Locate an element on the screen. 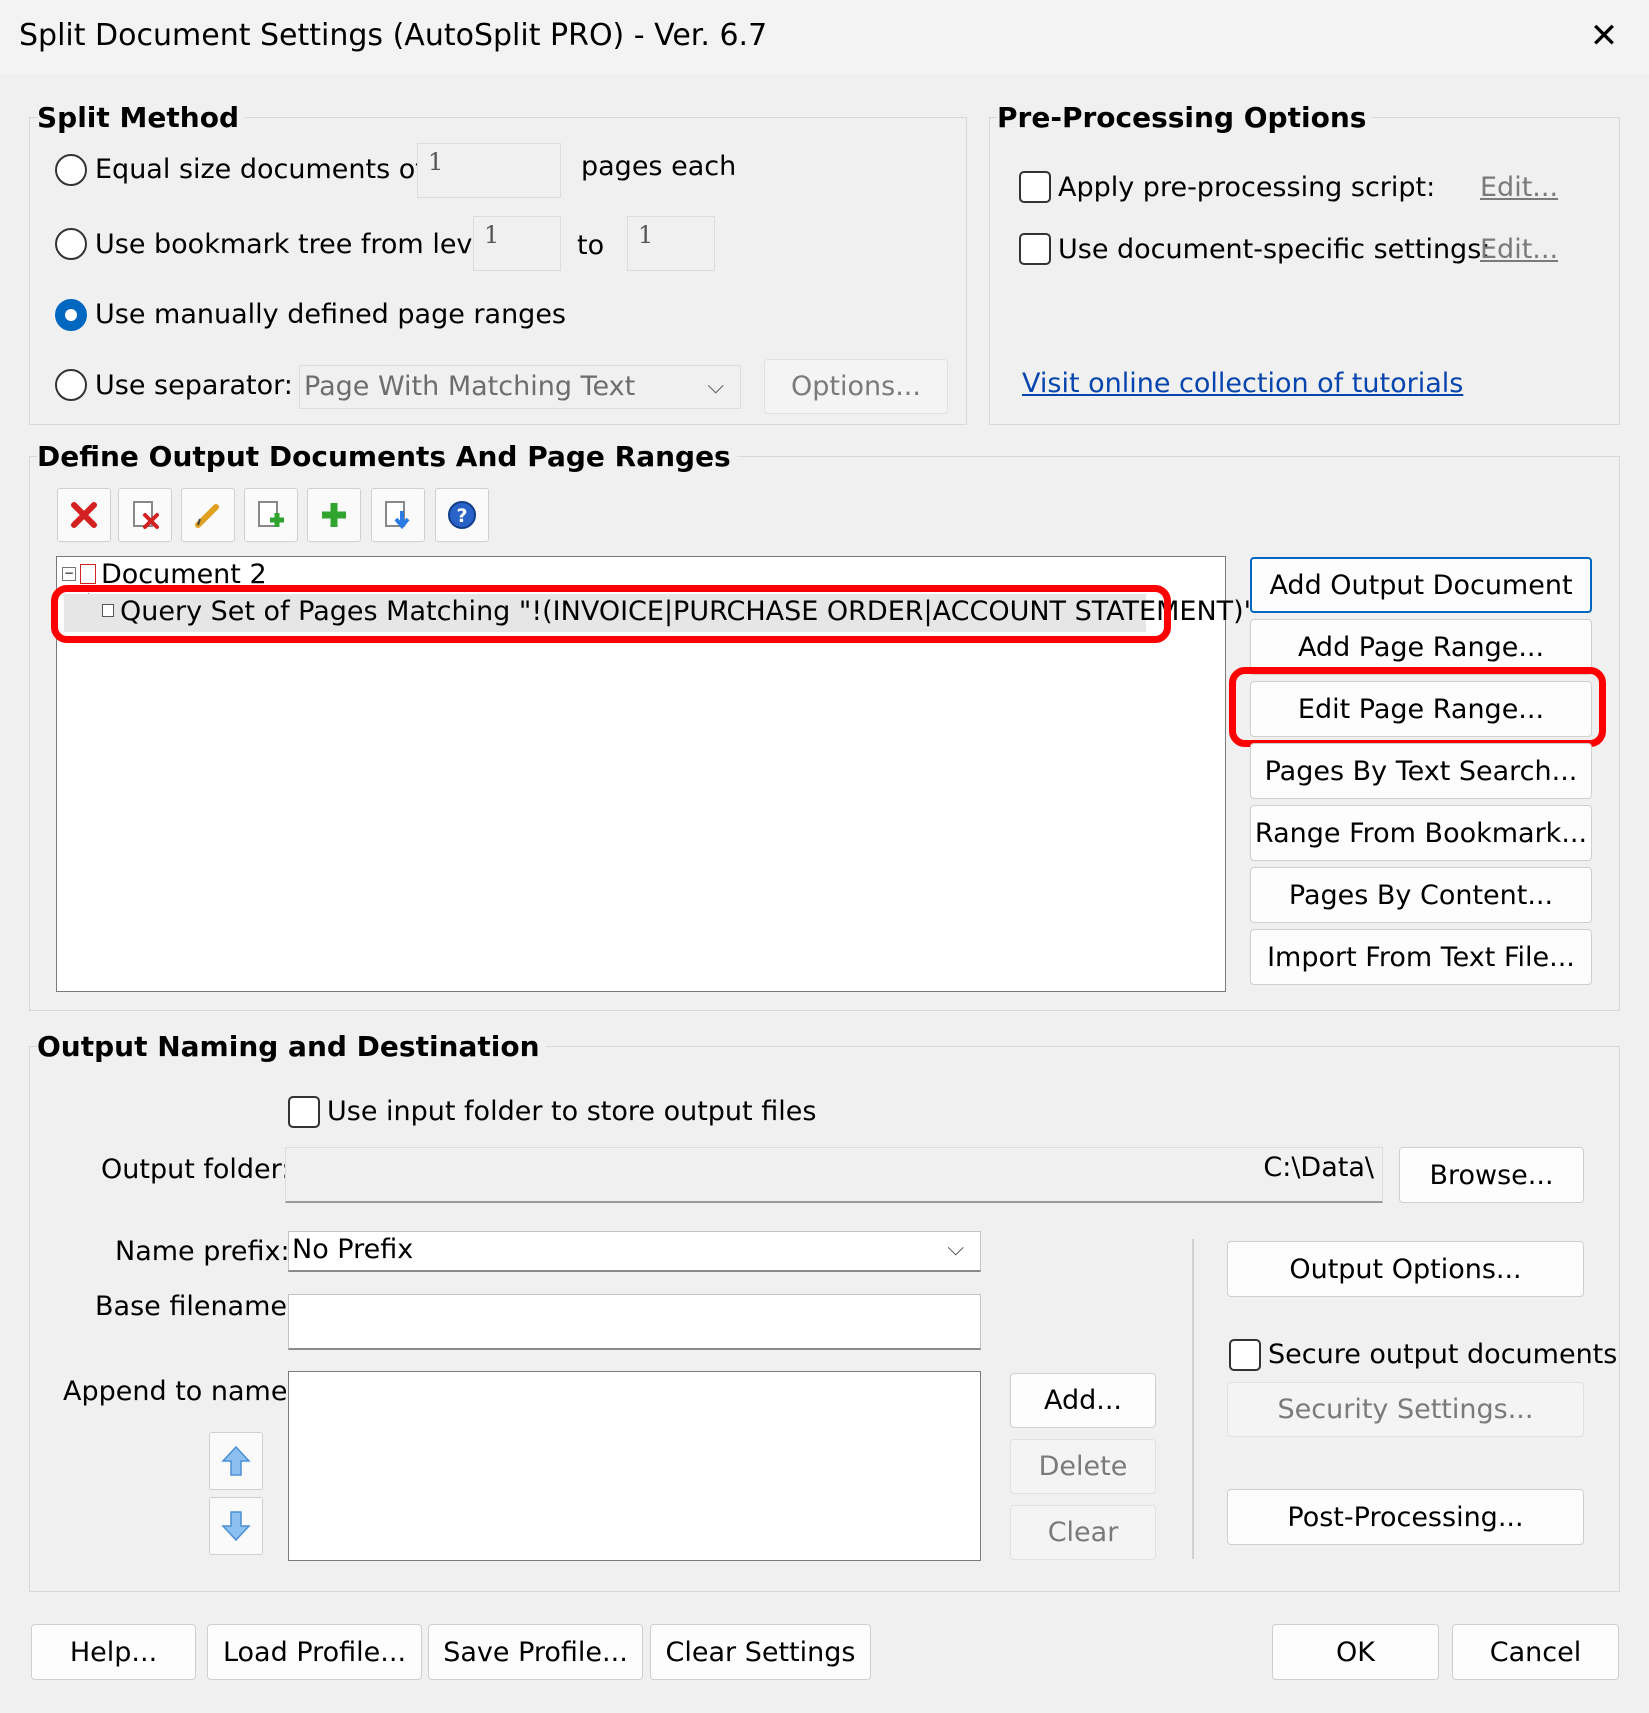  output-docs-title: Define Output Documents And Page Ranges is located at coordinates (387, 456).